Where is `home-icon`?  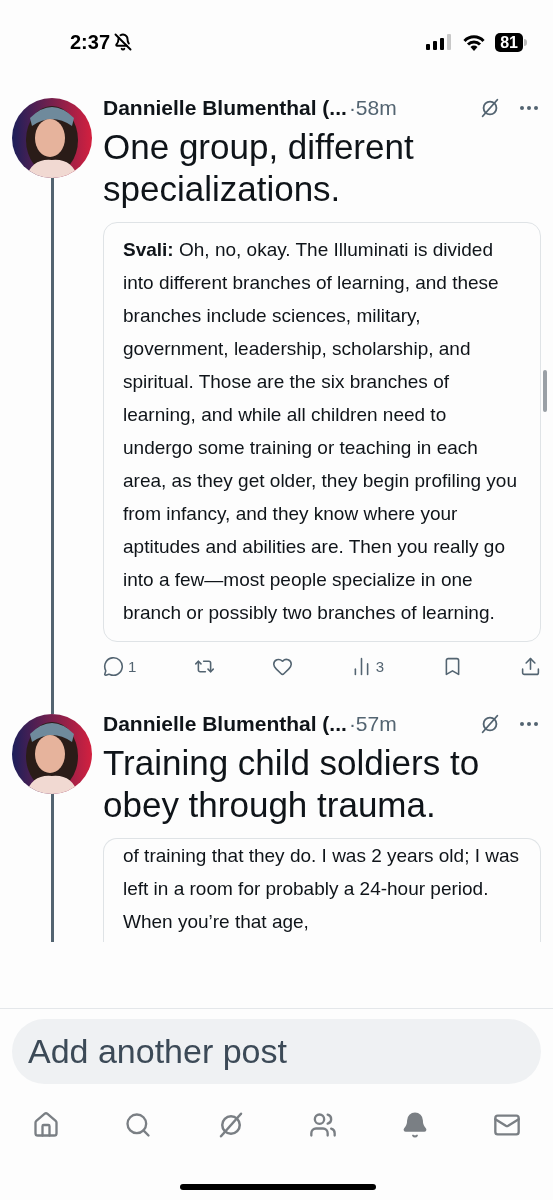
home-icon is located at coordinates (46, 1125).